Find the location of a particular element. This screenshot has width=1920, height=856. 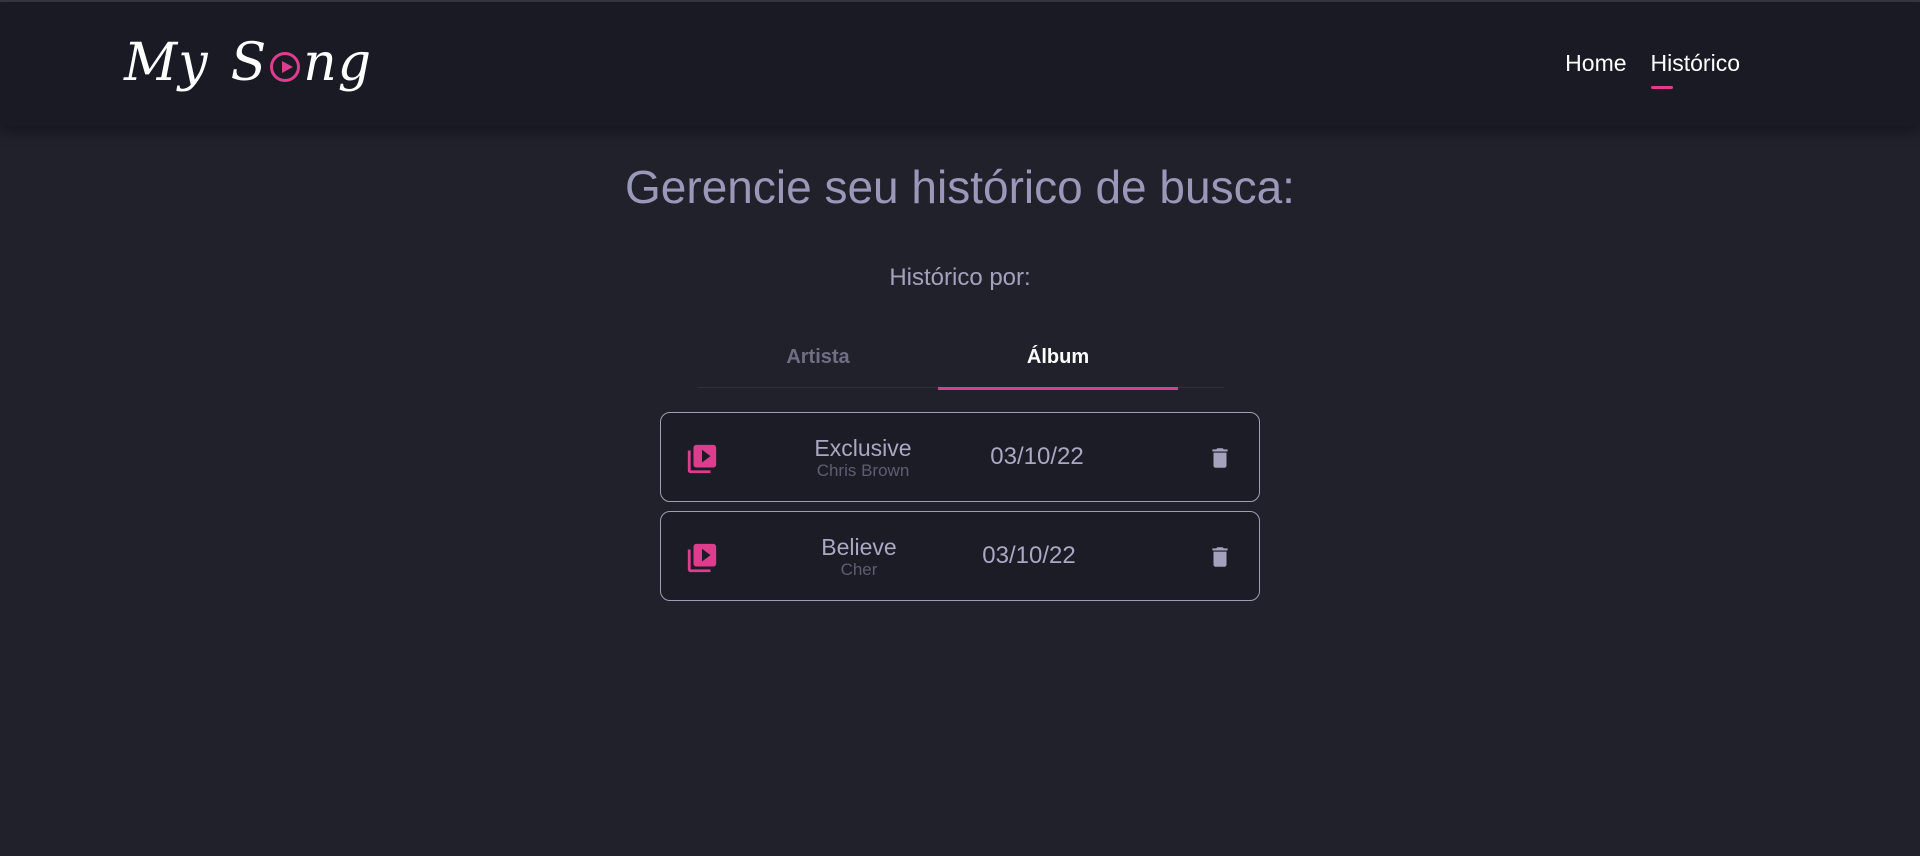

logo-text-s: S is located at coordinates (249, 63).